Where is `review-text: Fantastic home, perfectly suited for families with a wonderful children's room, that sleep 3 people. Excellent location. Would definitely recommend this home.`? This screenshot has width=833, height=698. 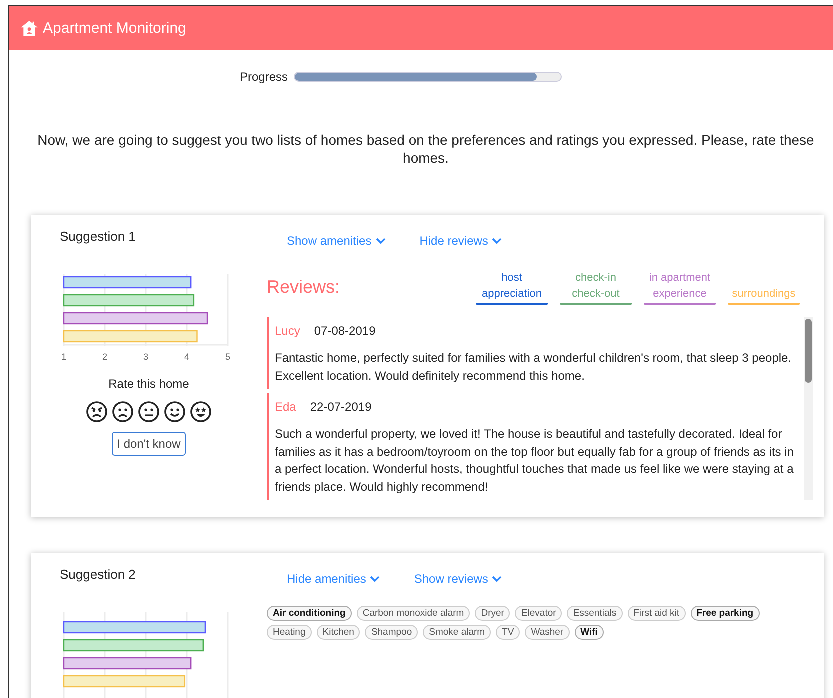
review-text: Fantastic home, perfectly suited for families with a wonderful children's room, that sleep 3 people. Excellent location. Would definitely recommend this home. is located at coordinates (534, 367).